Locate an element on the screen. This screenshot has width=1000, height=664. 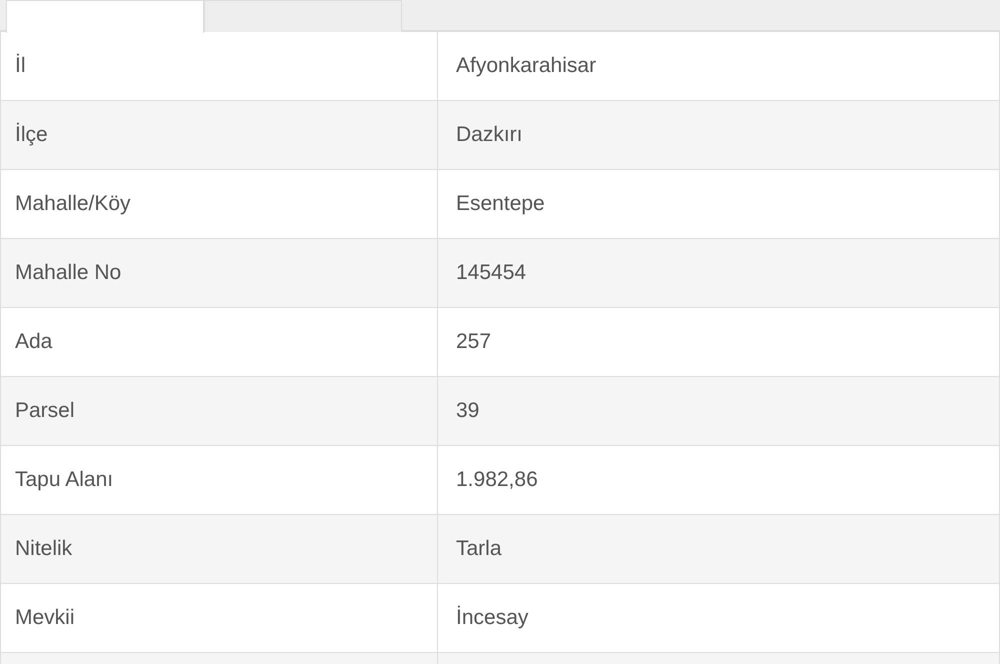
table-cell: Tarla is located at coordinates (719, 549).